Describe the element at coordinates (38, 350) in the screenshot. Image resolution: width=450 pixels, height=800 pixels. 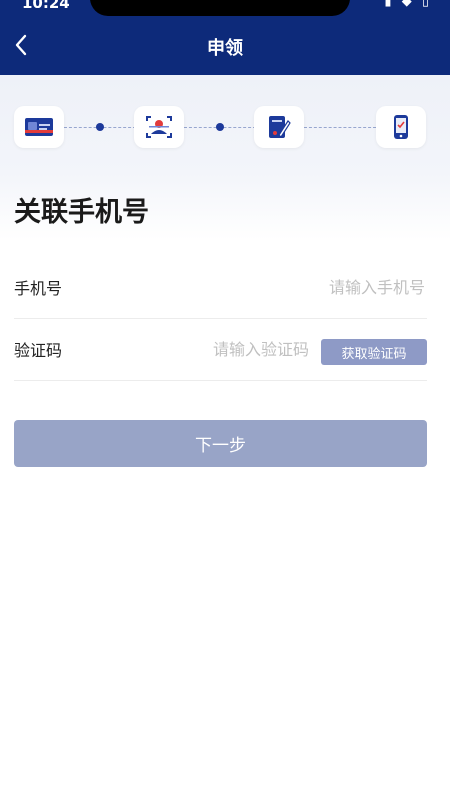
I see `code-label: 验证码` at that location.